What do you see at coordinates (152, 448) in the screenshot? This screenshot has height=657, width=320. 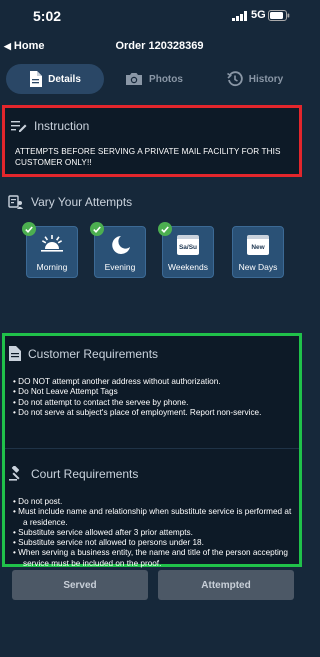 I see `divider` at bounding box center [152, 448].